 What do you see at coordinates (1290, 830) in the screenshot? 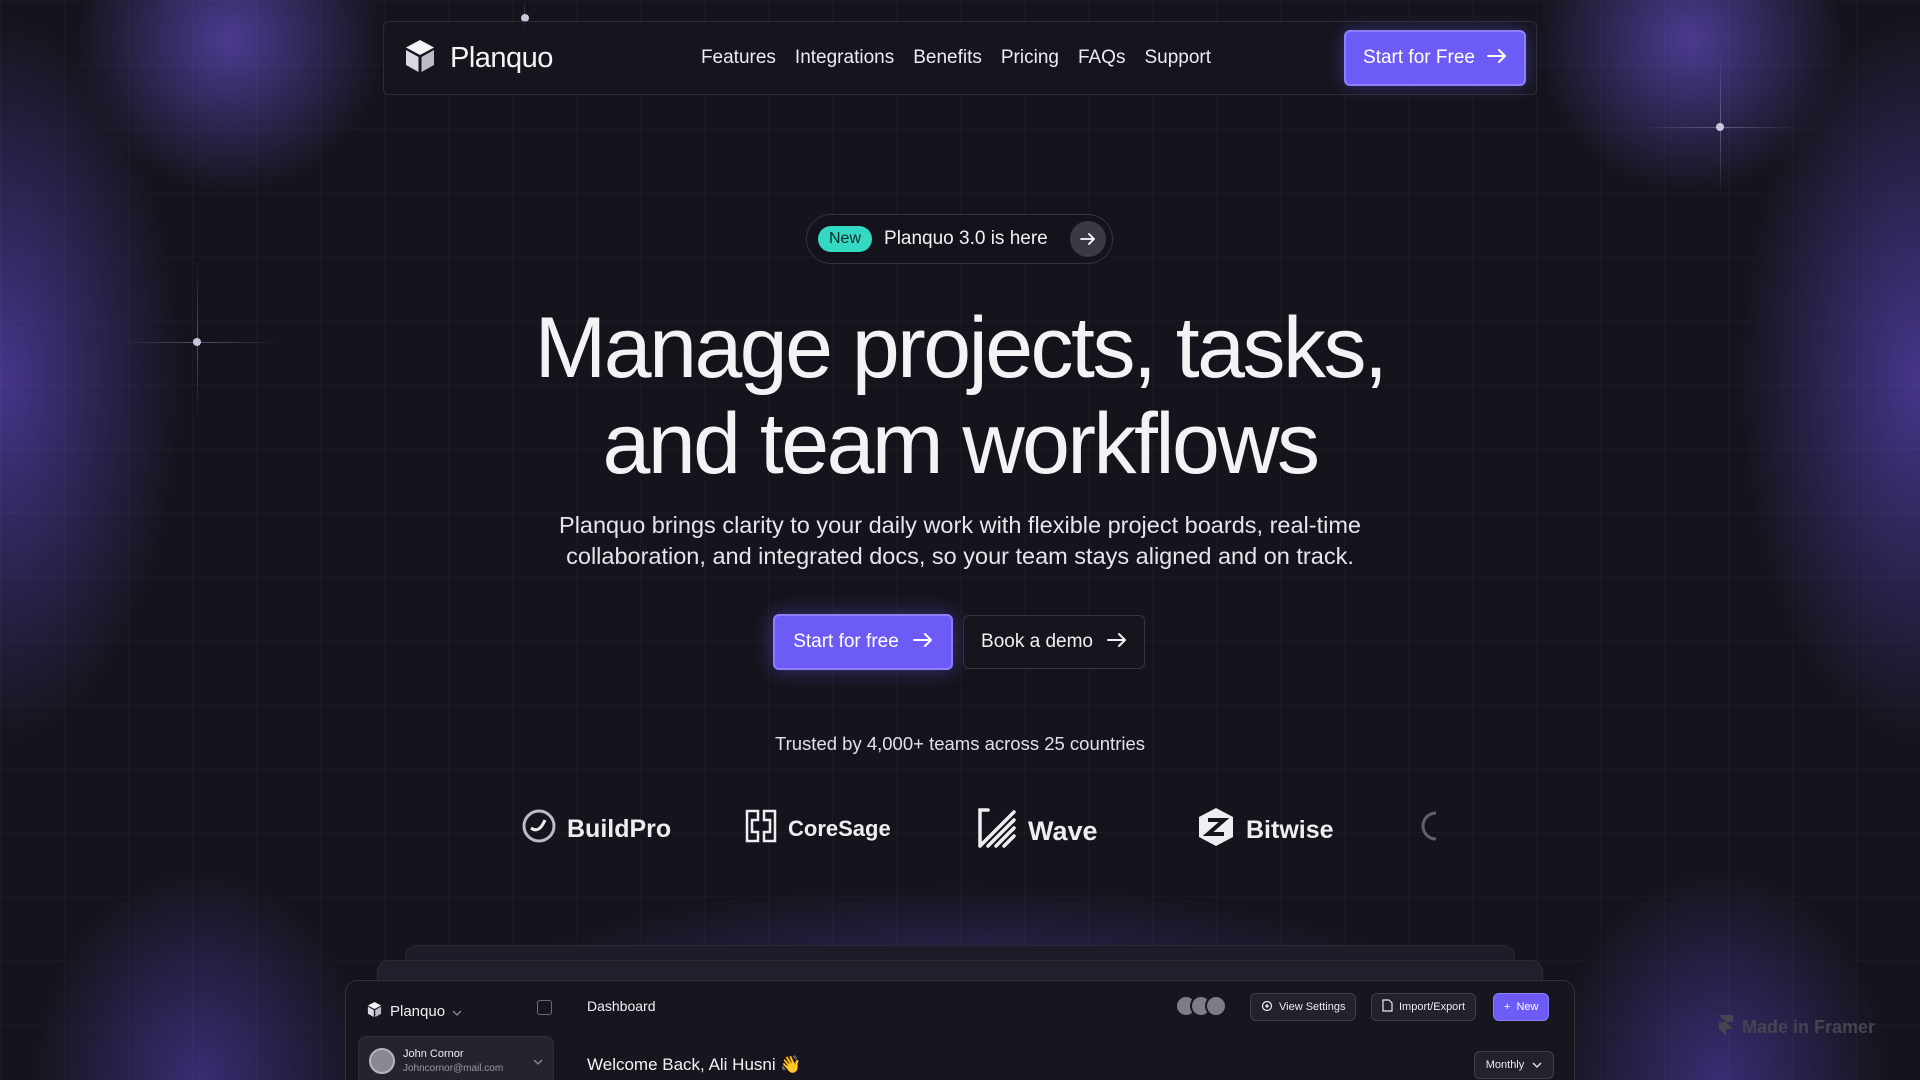
I see `brand-name: Bitwise` at bounding box center [1290, 830].